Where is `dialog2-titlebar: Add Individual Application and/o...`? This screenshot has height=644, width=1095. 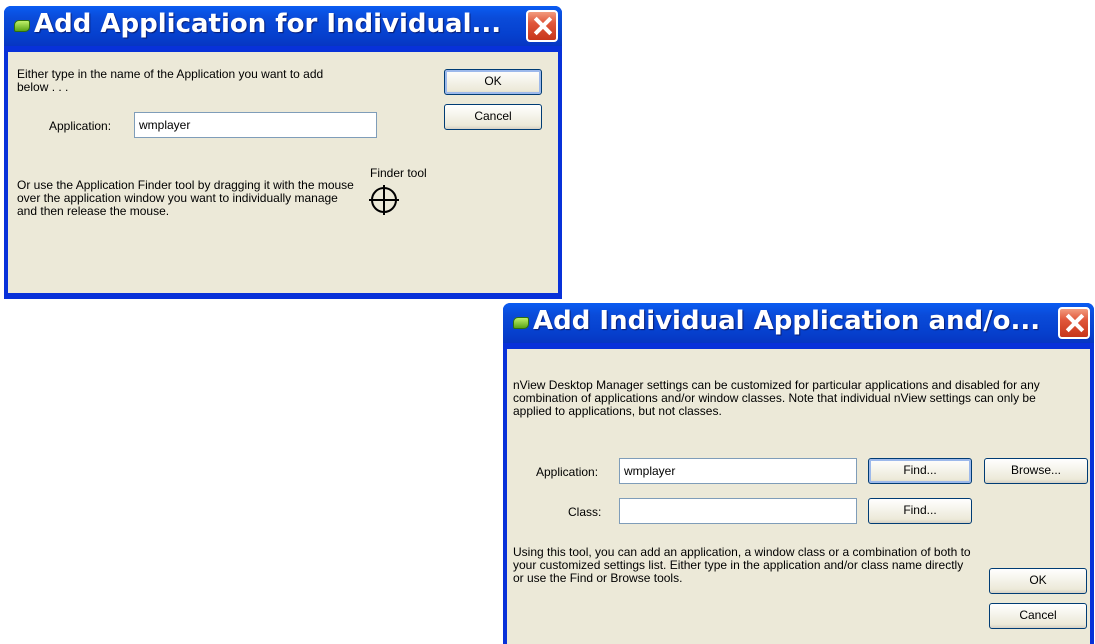 dialog2-titlebar: Add Individual Application and/o... is located at coordinates (798, 323).